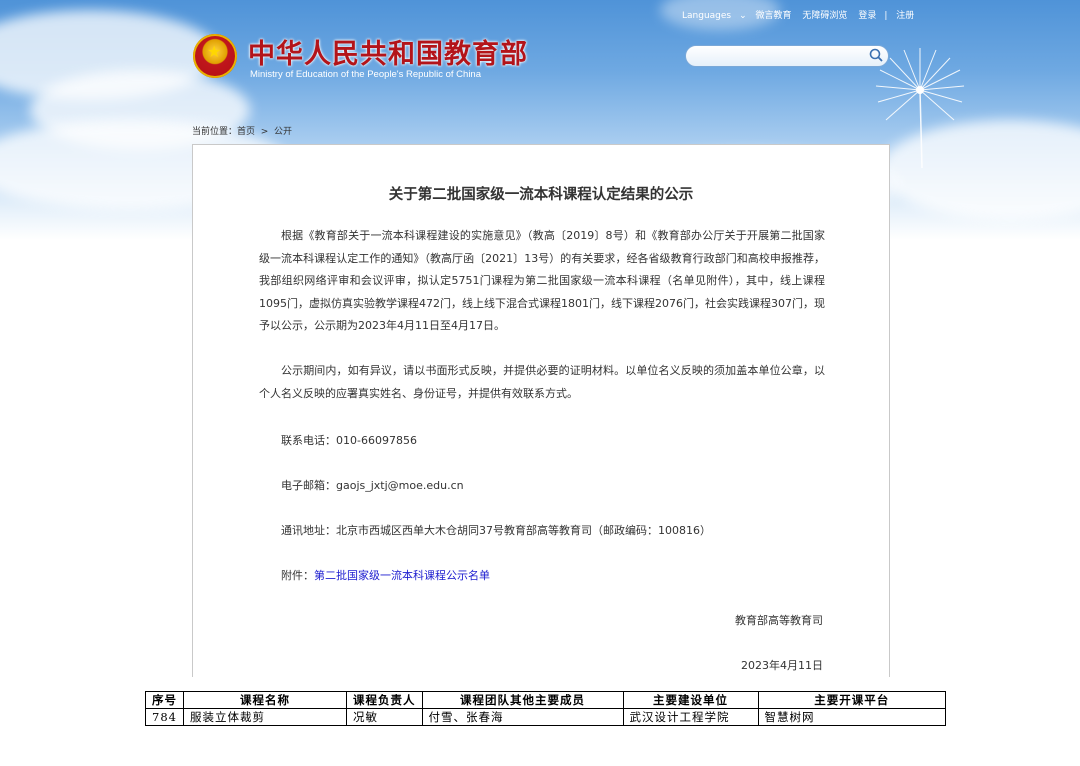 The width and height of the screenshot is (1080, 766). What do you see at coordinates (384, 717) in the screenshot?
I see `table-cell: 况敏` at bounding box center [384, 717].